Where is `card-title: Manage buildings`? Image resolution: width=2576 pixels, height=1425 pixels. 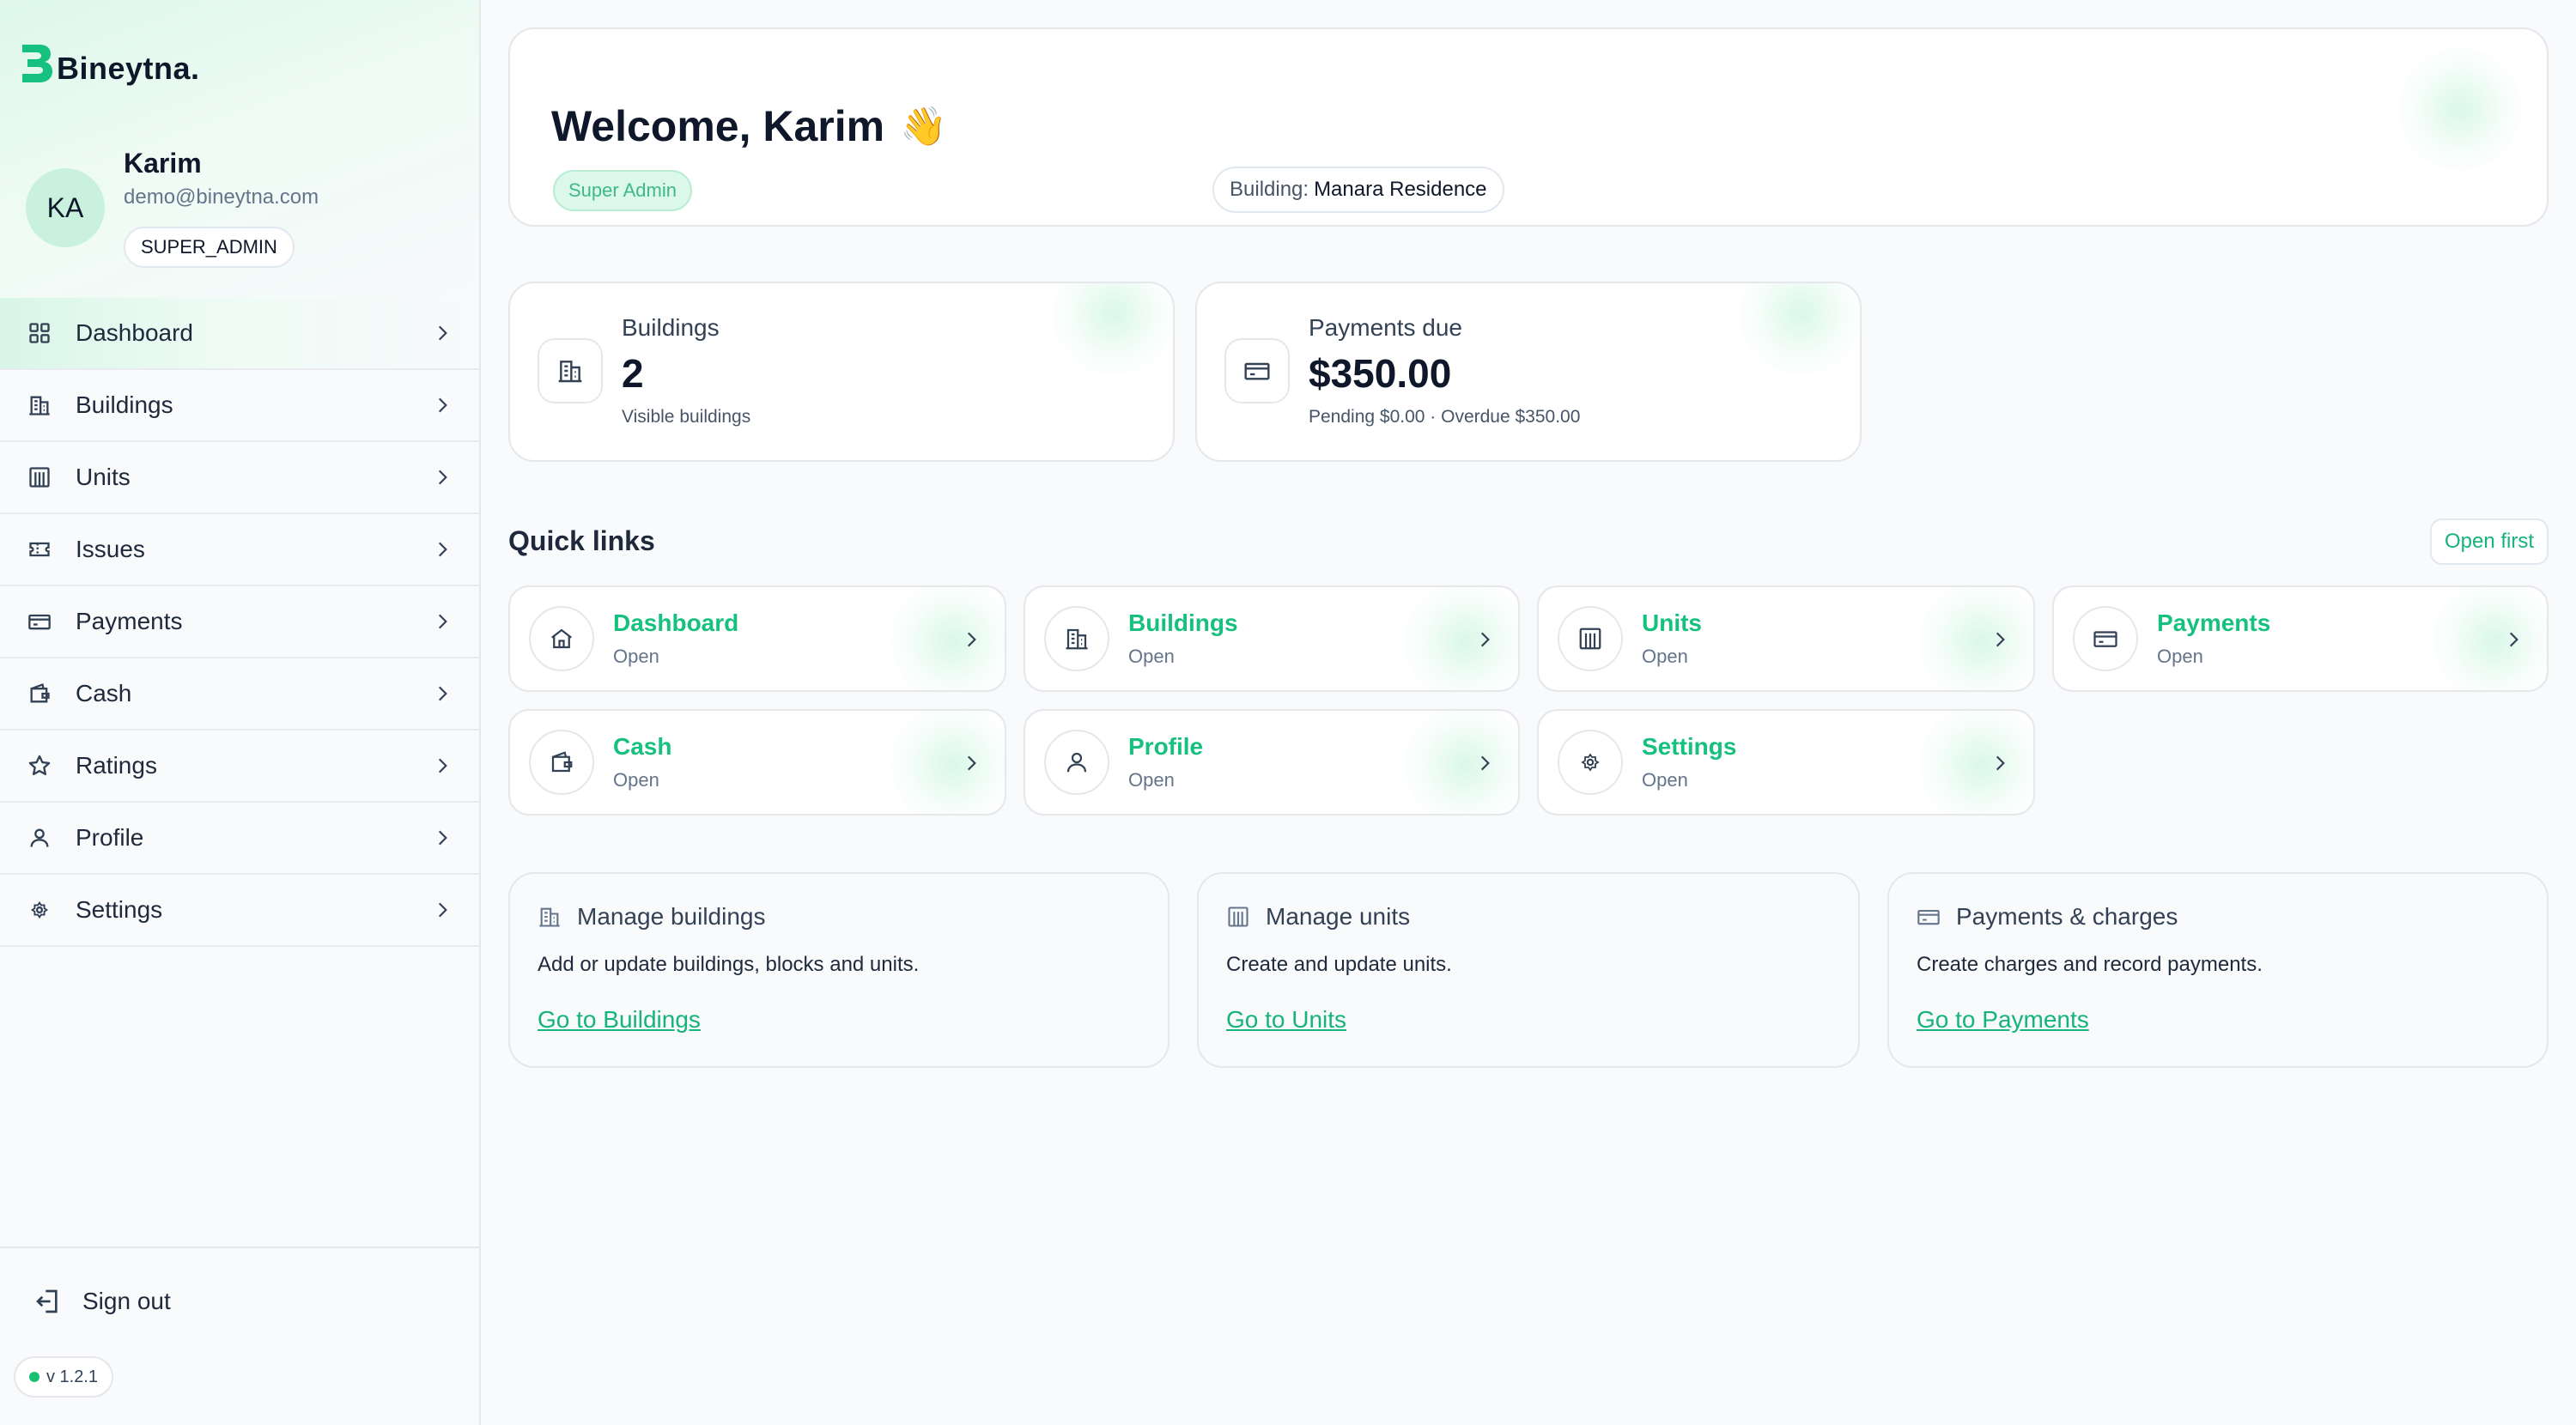 card-title: Manage buildings is located at coordinates (671, 916).